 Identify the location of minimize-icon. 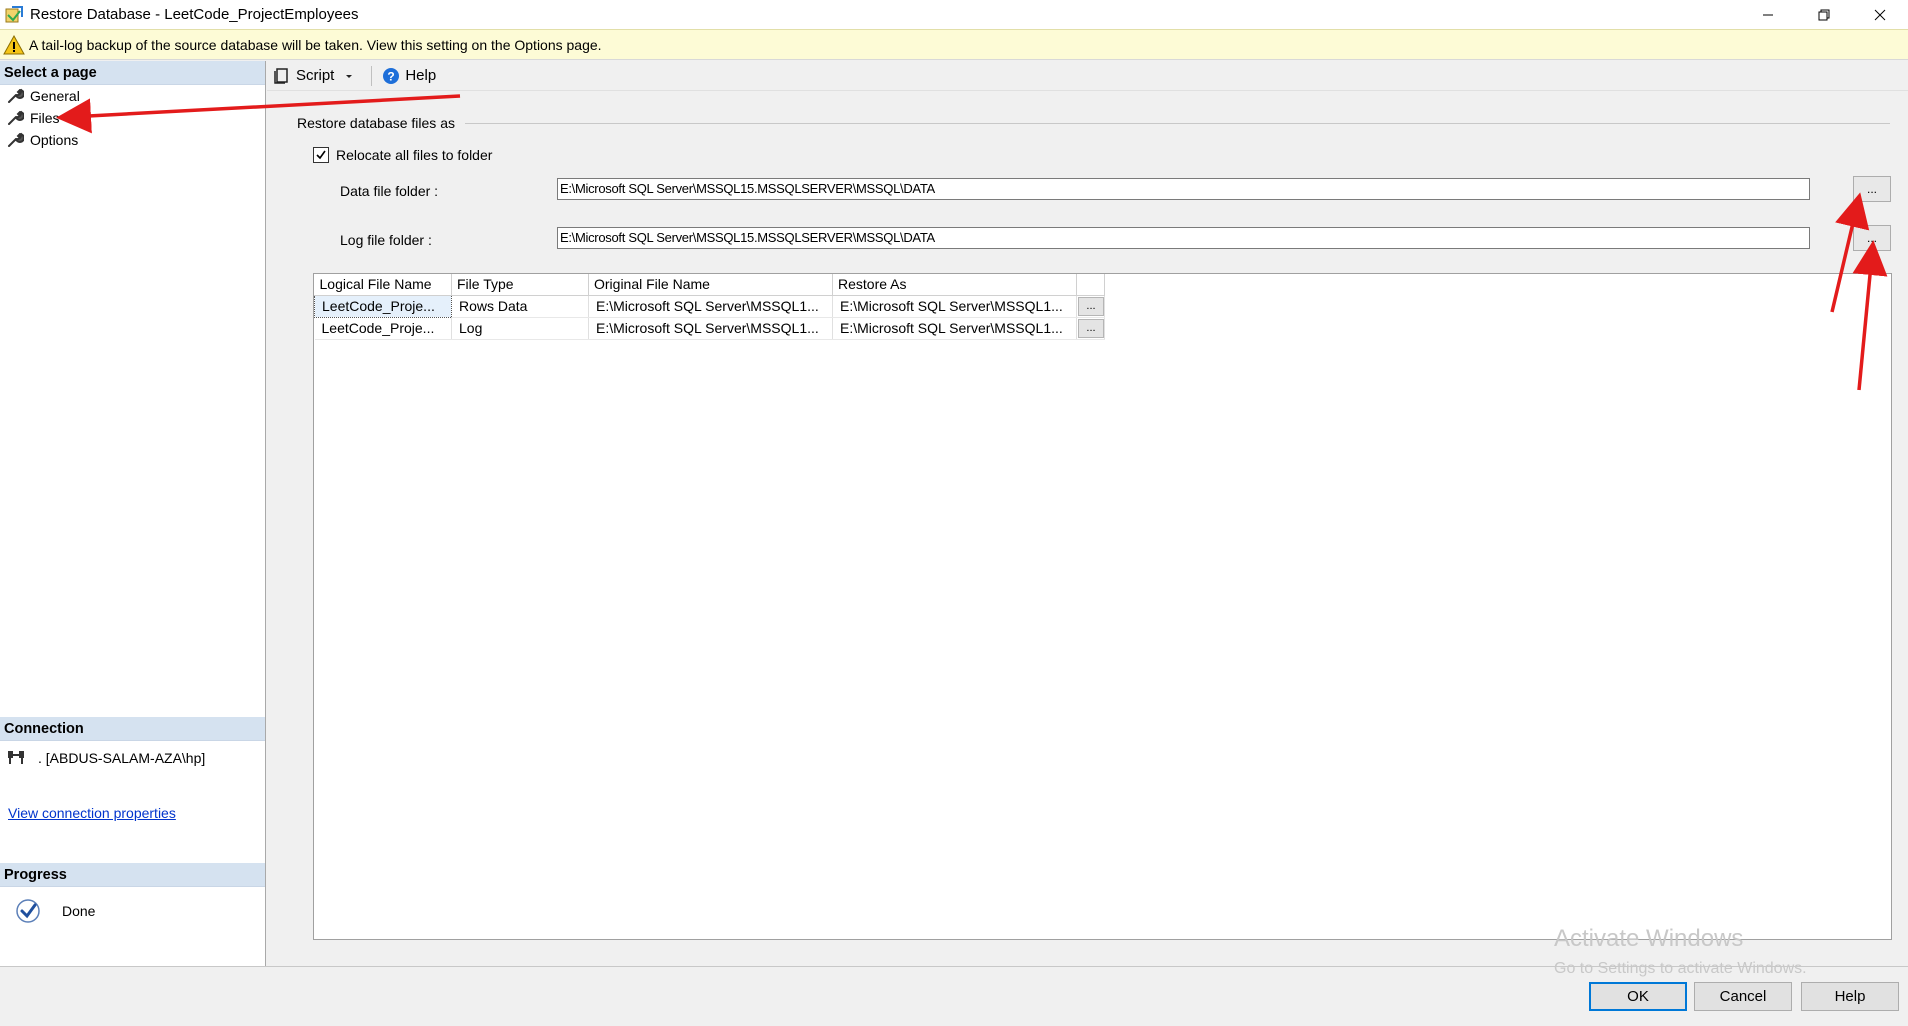
(1768, 14).